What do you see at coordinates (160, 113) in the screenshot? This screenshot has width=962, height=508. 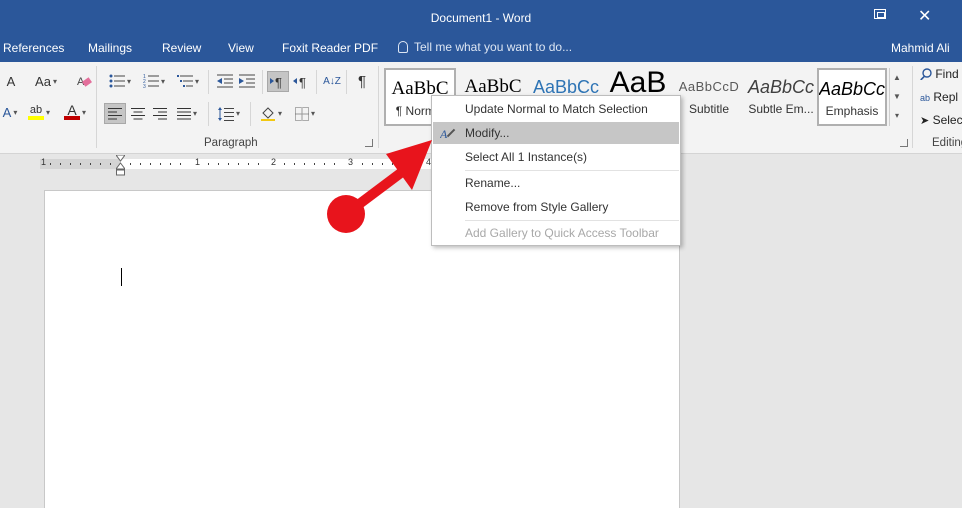 I see `align-right-button` at bounding box center [160, 113].